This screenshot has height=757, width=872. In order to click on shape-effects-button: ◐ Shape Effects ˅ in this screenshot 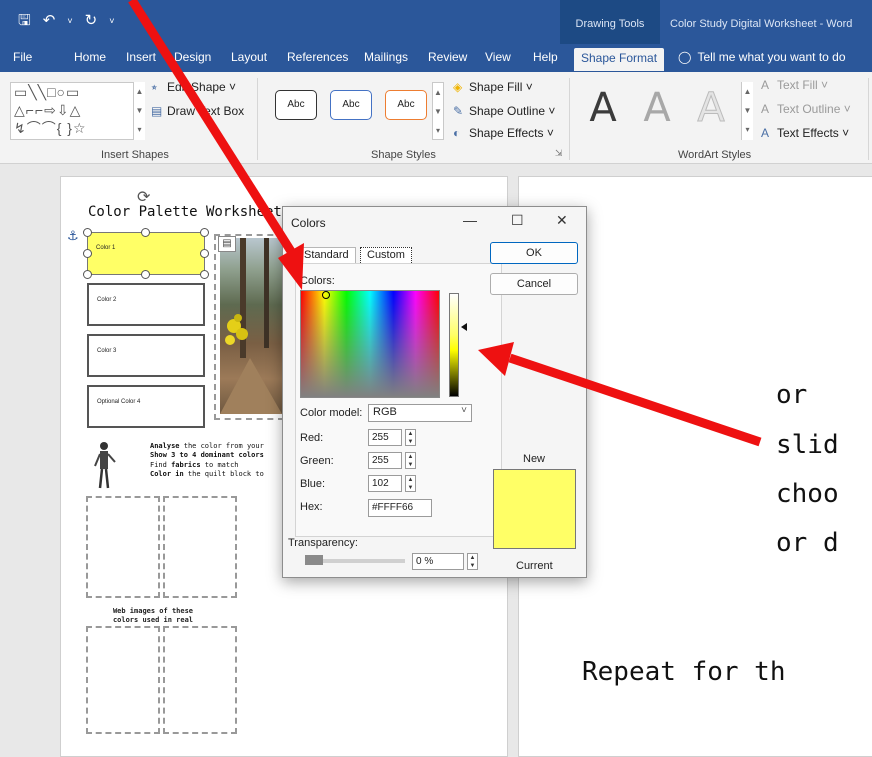, I will do `click(503, 133)`.